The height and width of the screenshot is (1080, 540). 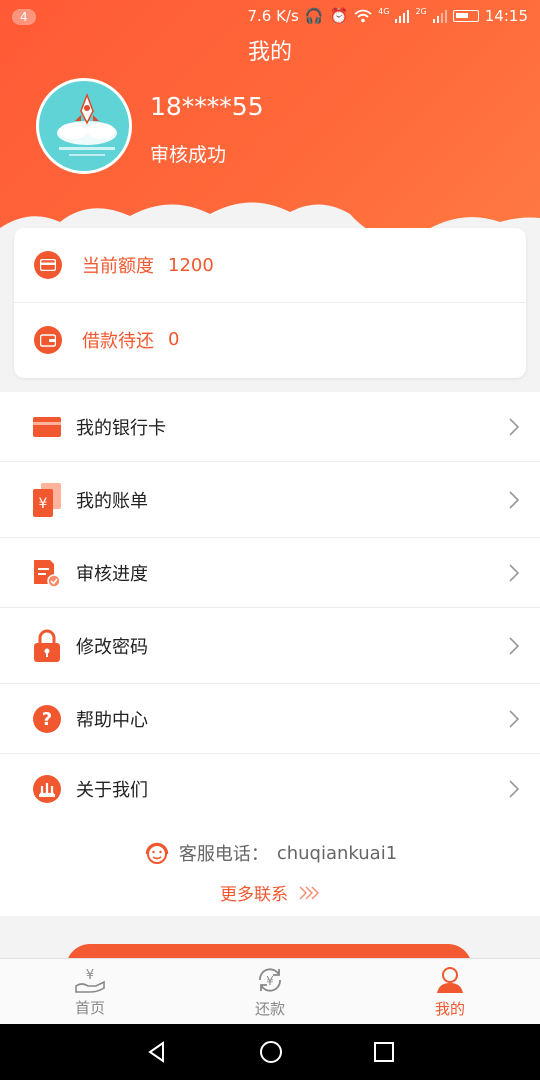 I want to click on menu-label: 审核进度, so click(x=112, y=574).